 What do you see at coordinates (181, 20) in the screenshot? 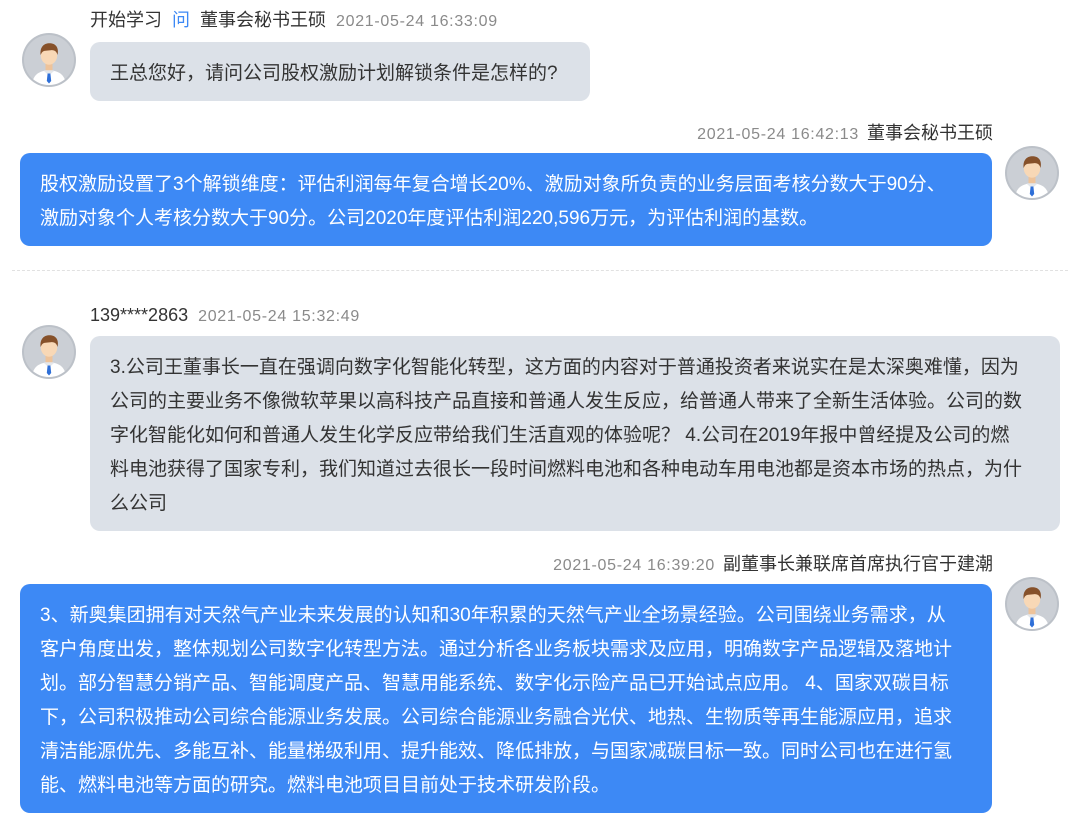
I see `ask-verb: 问` at bounding box center [181, 20].